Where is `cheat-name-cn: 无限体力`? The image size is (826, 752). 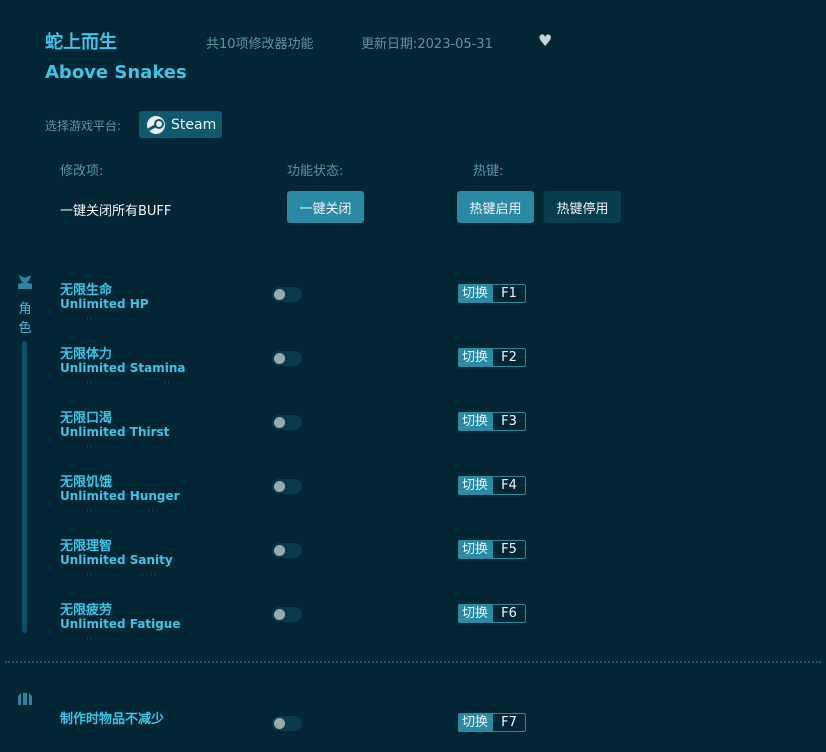 cheat-name-cn: 无限体力 is located at coordinates (86, 354).